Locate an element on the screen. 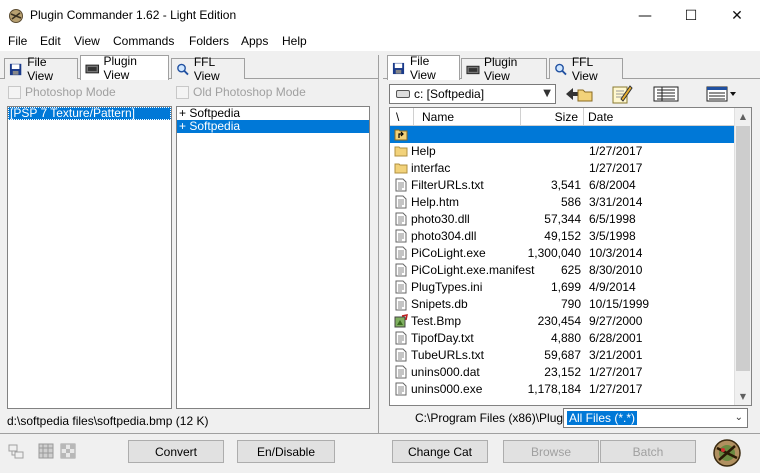 This screenshot has height=473, width=760. file-list-scrollbar: ▲ ▼ is located at coordinates (742, 256).